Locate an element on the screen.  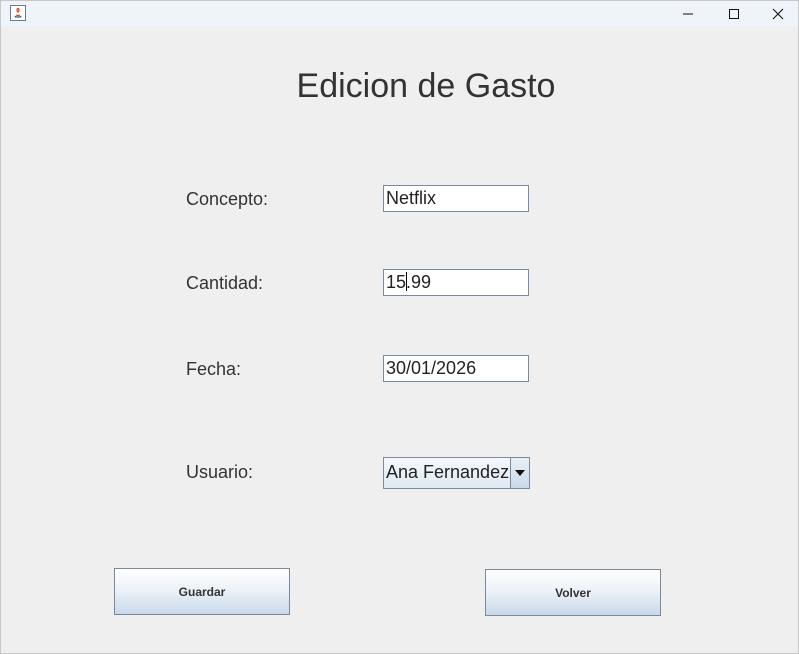
maximize-icon is located at coordinates (734, 14).